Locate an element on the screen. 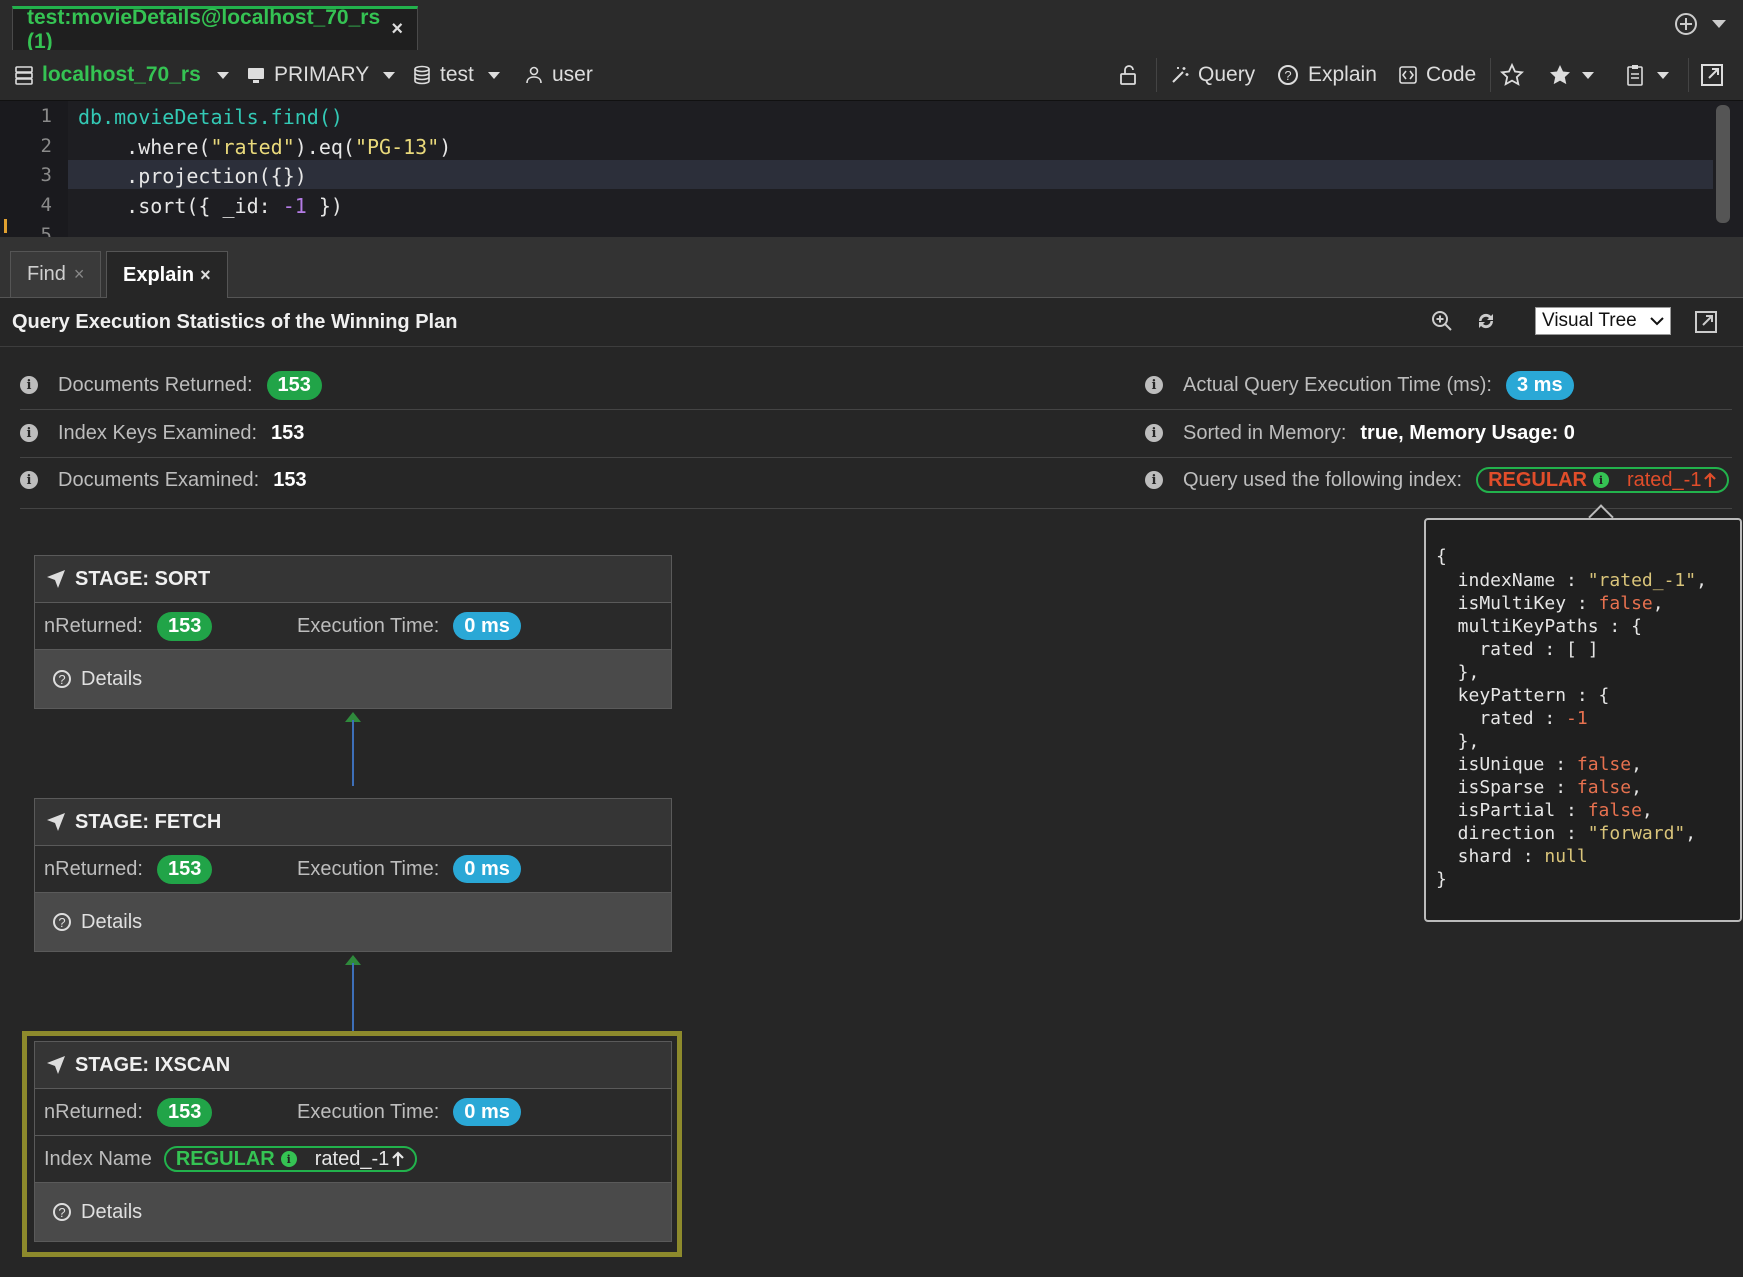 The image size is (1743, 1277). code-number: -1 is located at coordinates (294, 206).